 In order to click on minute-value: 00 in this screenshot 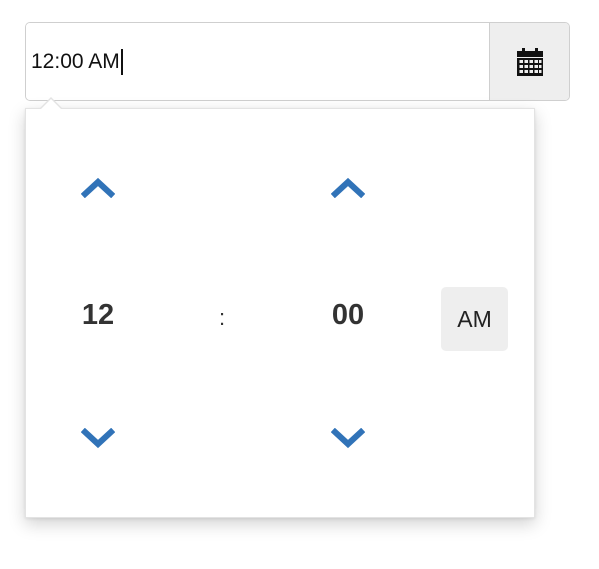, I will do `click(348, 315)`.